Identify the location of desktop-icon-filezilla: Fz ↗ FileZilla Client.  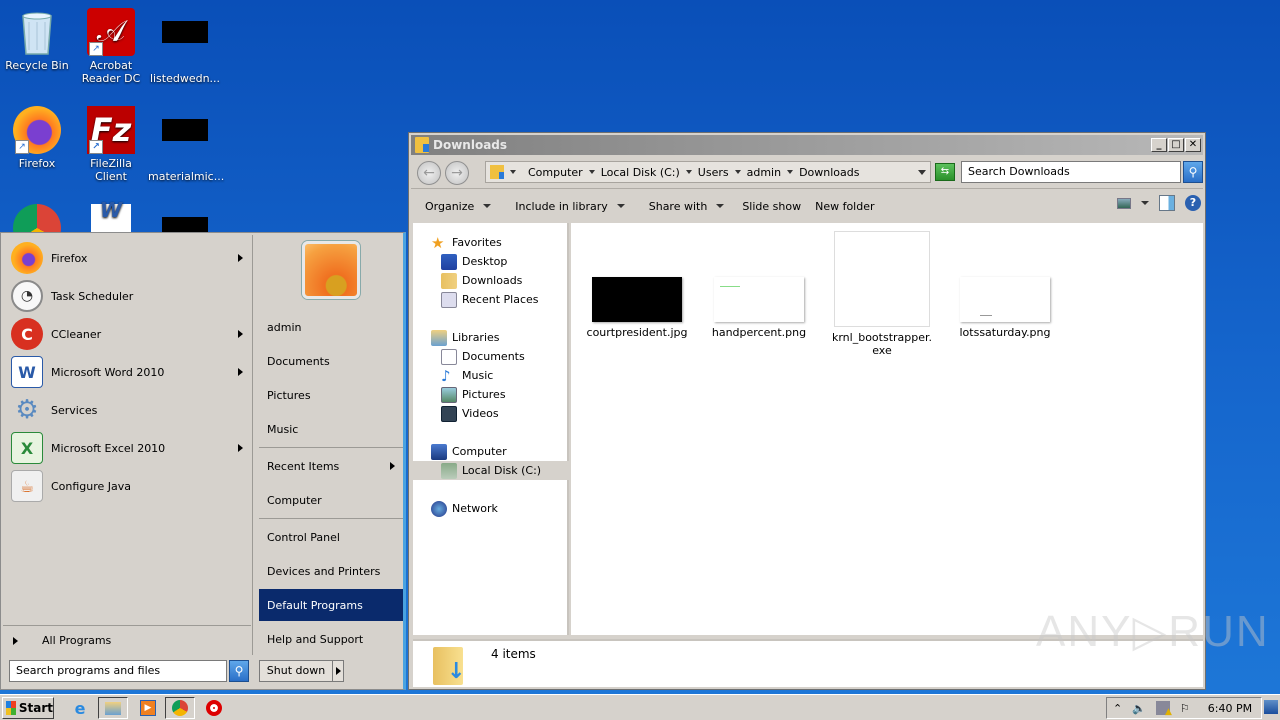
(111, 144).